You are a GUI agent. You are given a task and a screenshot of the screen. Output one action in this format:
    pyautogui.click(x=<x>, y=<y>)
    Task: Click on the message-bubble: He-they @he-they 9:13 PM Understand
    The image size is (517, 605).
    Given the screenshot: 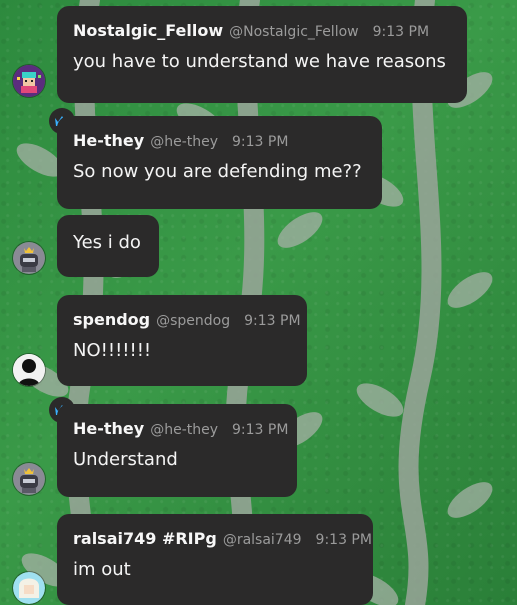 What is the action you would take?
    pyautogui.click(x=177, y=450)
    